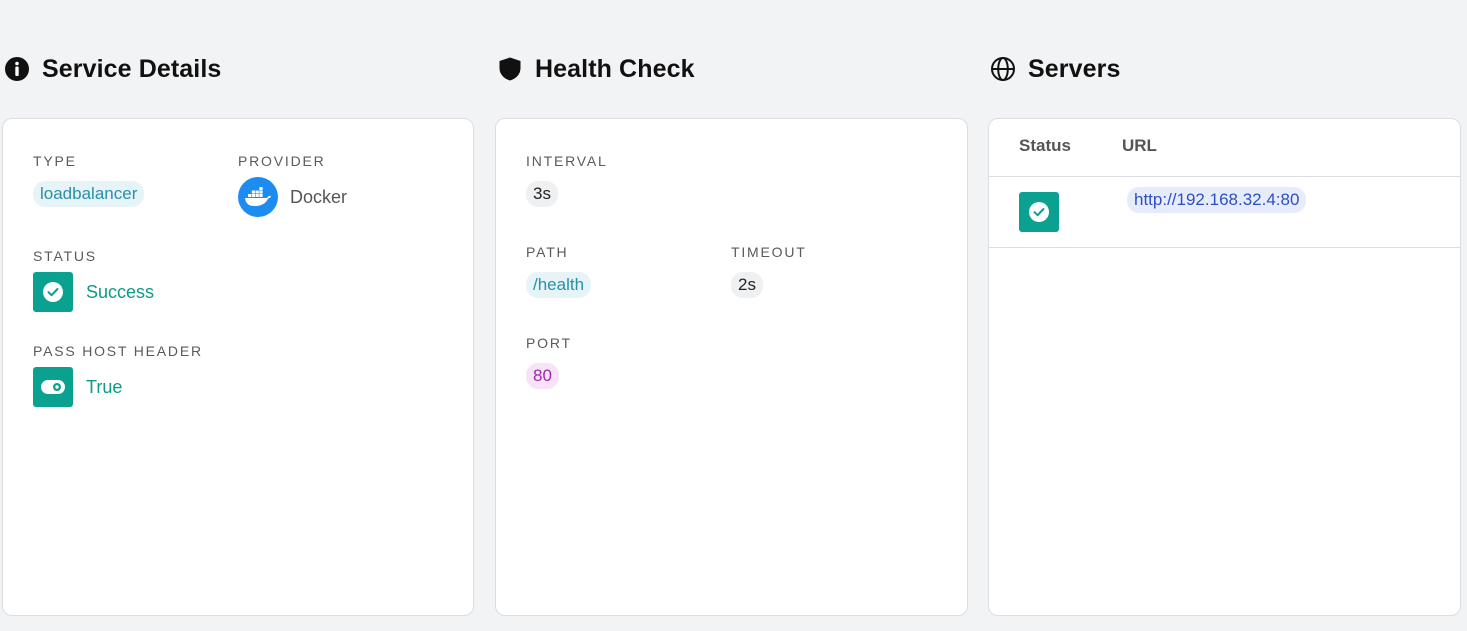 The width and height of the screenshot is (1467, 631). Describe the element at coordinates (542, 376) in the screenshot. I see `port-value: 80` at that location.